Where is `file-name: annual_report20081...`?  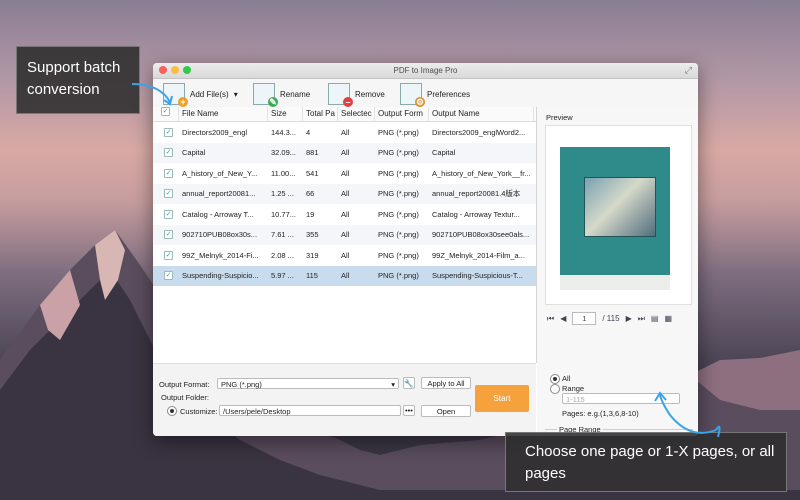 file-name: annual_report20081... is located at coordinates (219, 194).